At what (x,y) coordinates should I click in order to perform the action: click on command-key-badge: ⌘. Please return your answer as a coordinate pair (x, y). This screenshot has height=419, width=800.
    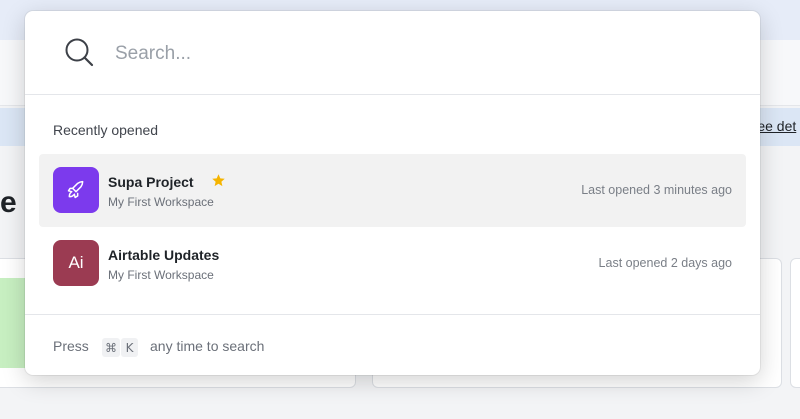
    Looking at the image, I should click on (111, 347).